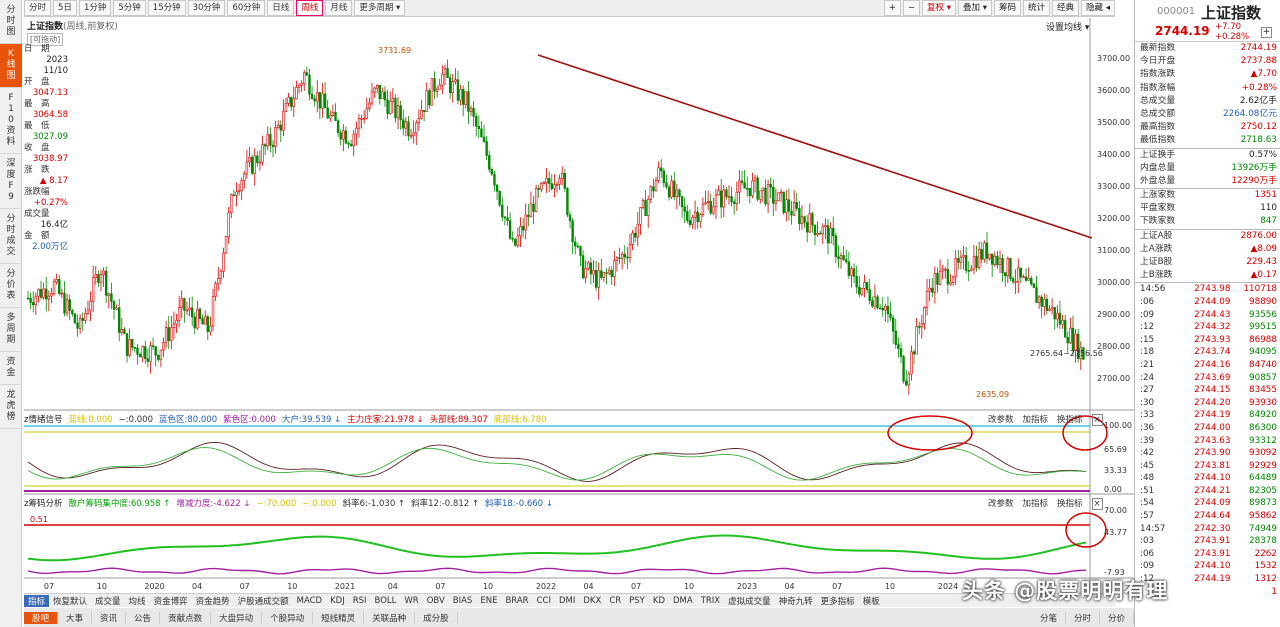 The image size is (1280, 627). I want to click on indicator-tab-13: BIAS, so click(463, 601).